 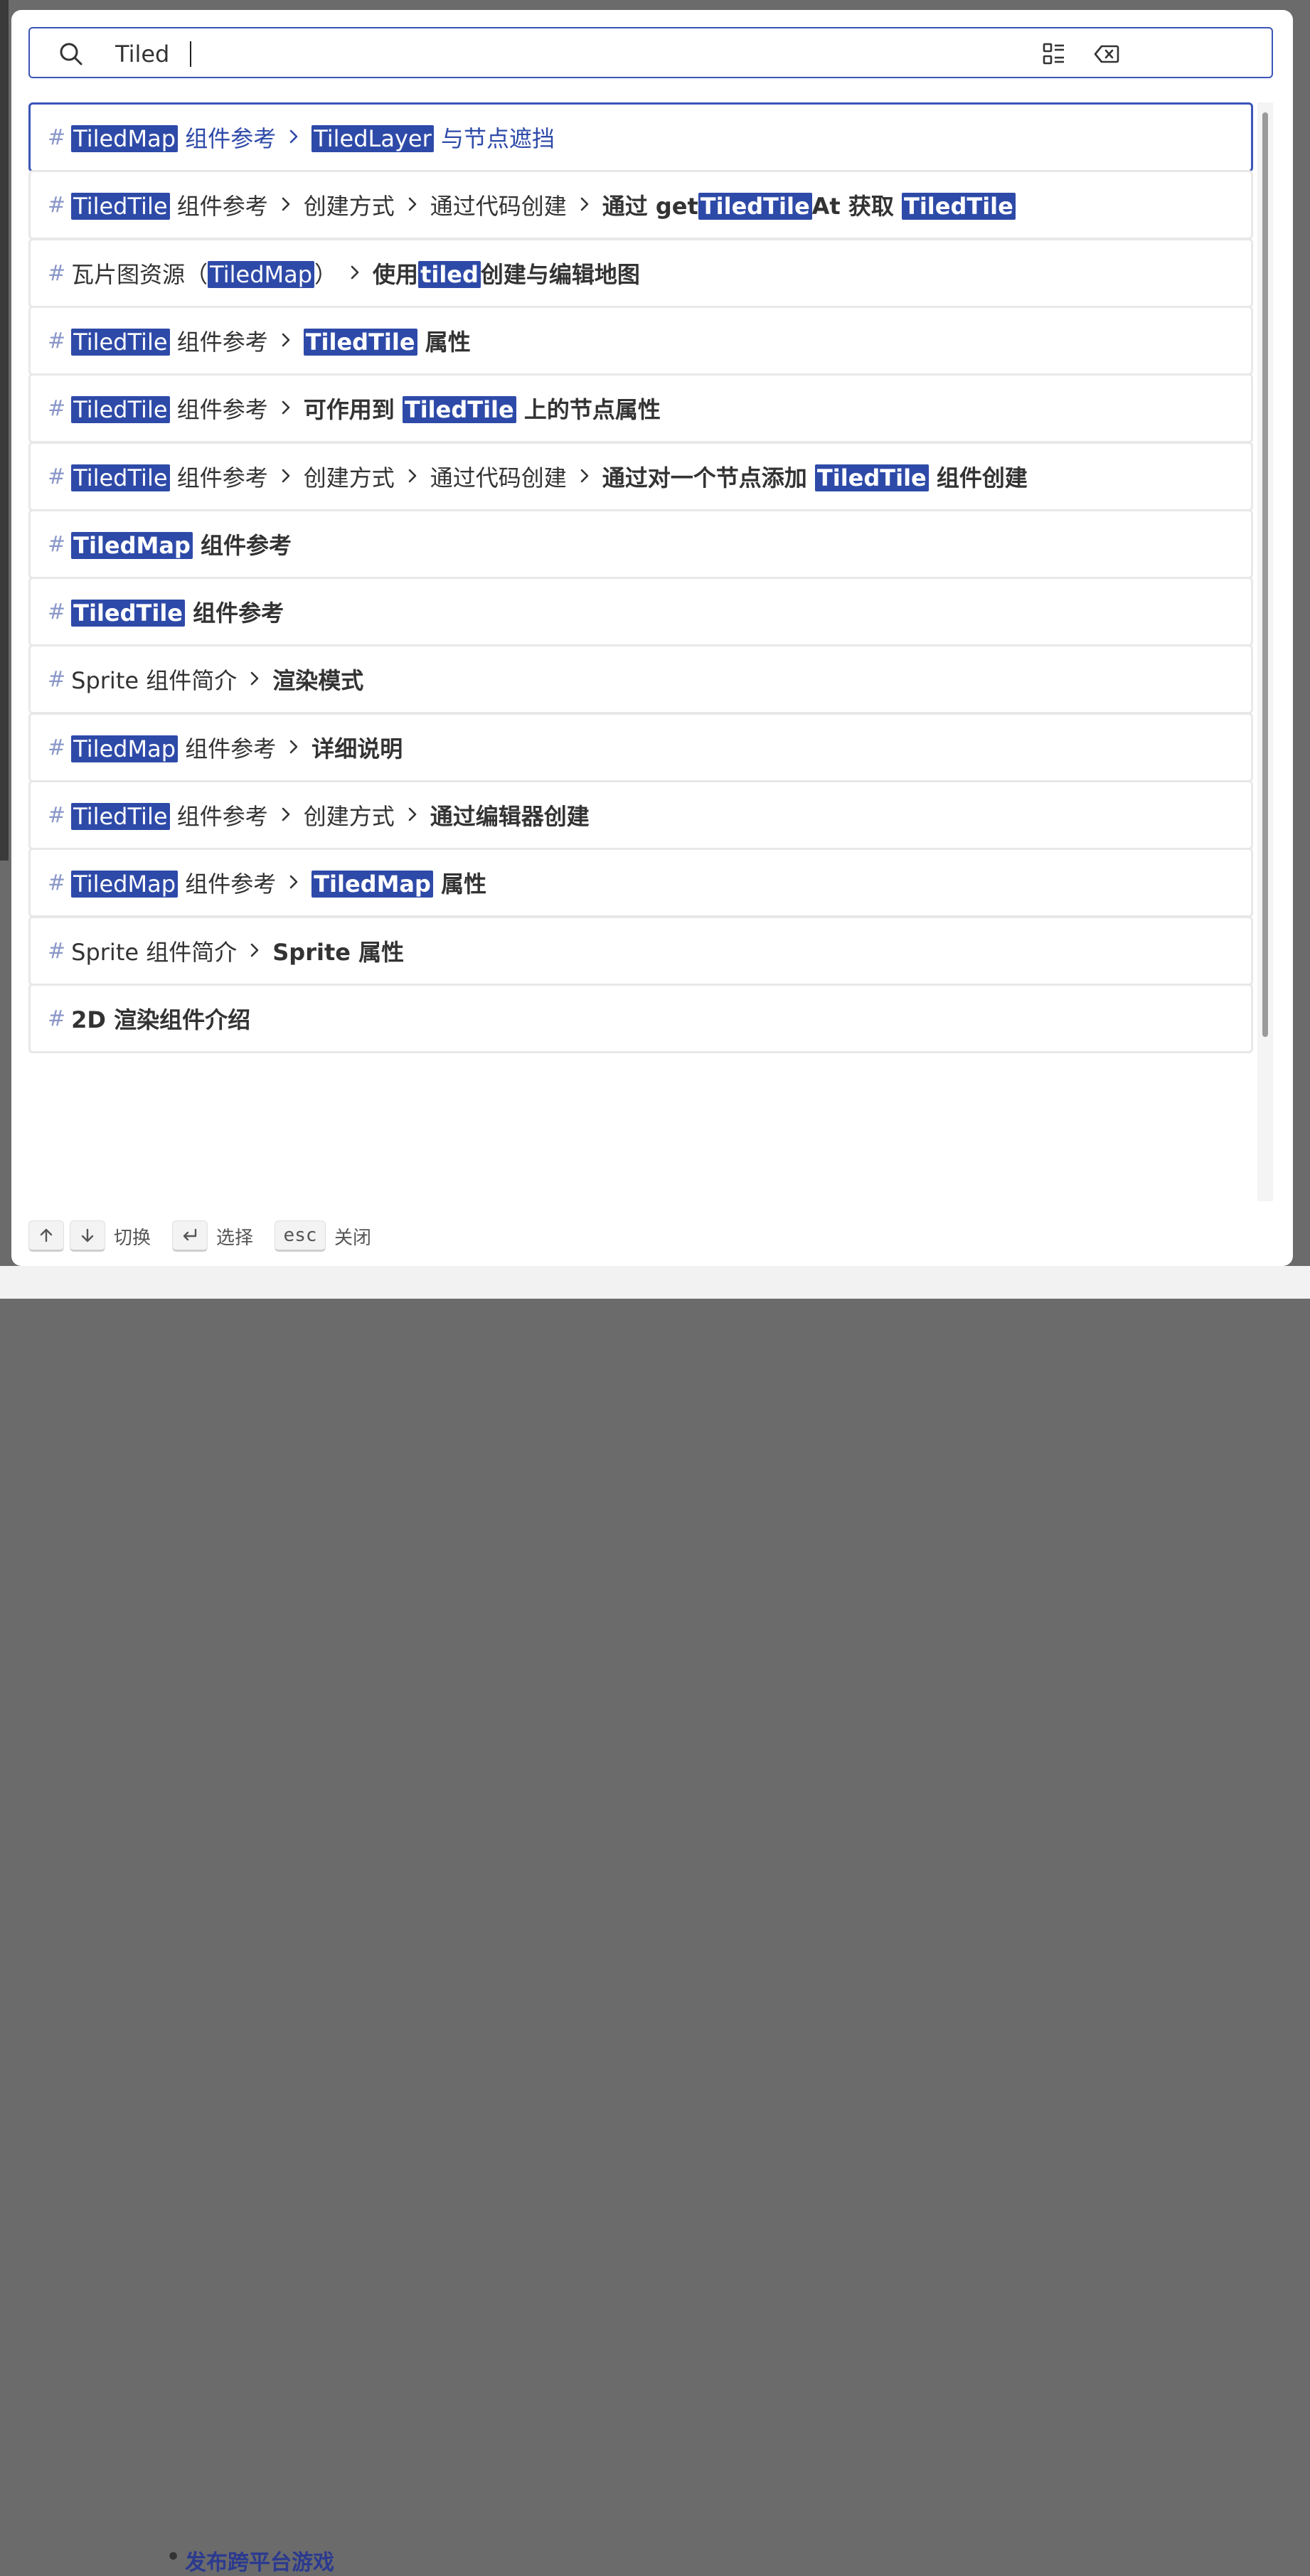 I want to click on result-text: 使用, so click(x=396, y=274).